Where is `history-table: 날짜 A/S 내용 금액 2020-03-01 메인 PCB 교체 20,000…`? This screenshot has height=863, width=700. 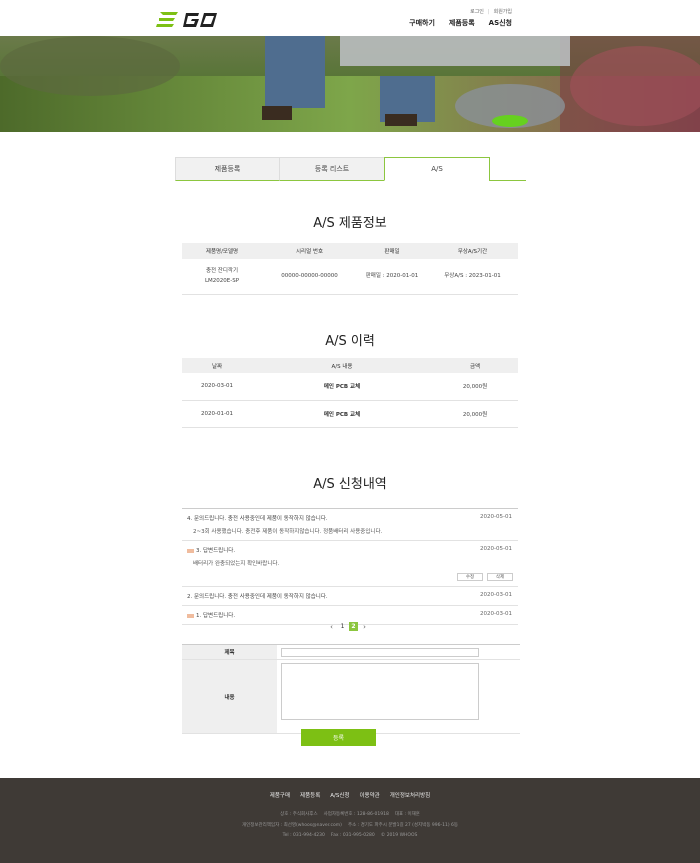
history-table: 날짜 A/S 내용 금액 2020-03-01 메인 PCB 교체 20,000… is located at coordinates (350, 393).